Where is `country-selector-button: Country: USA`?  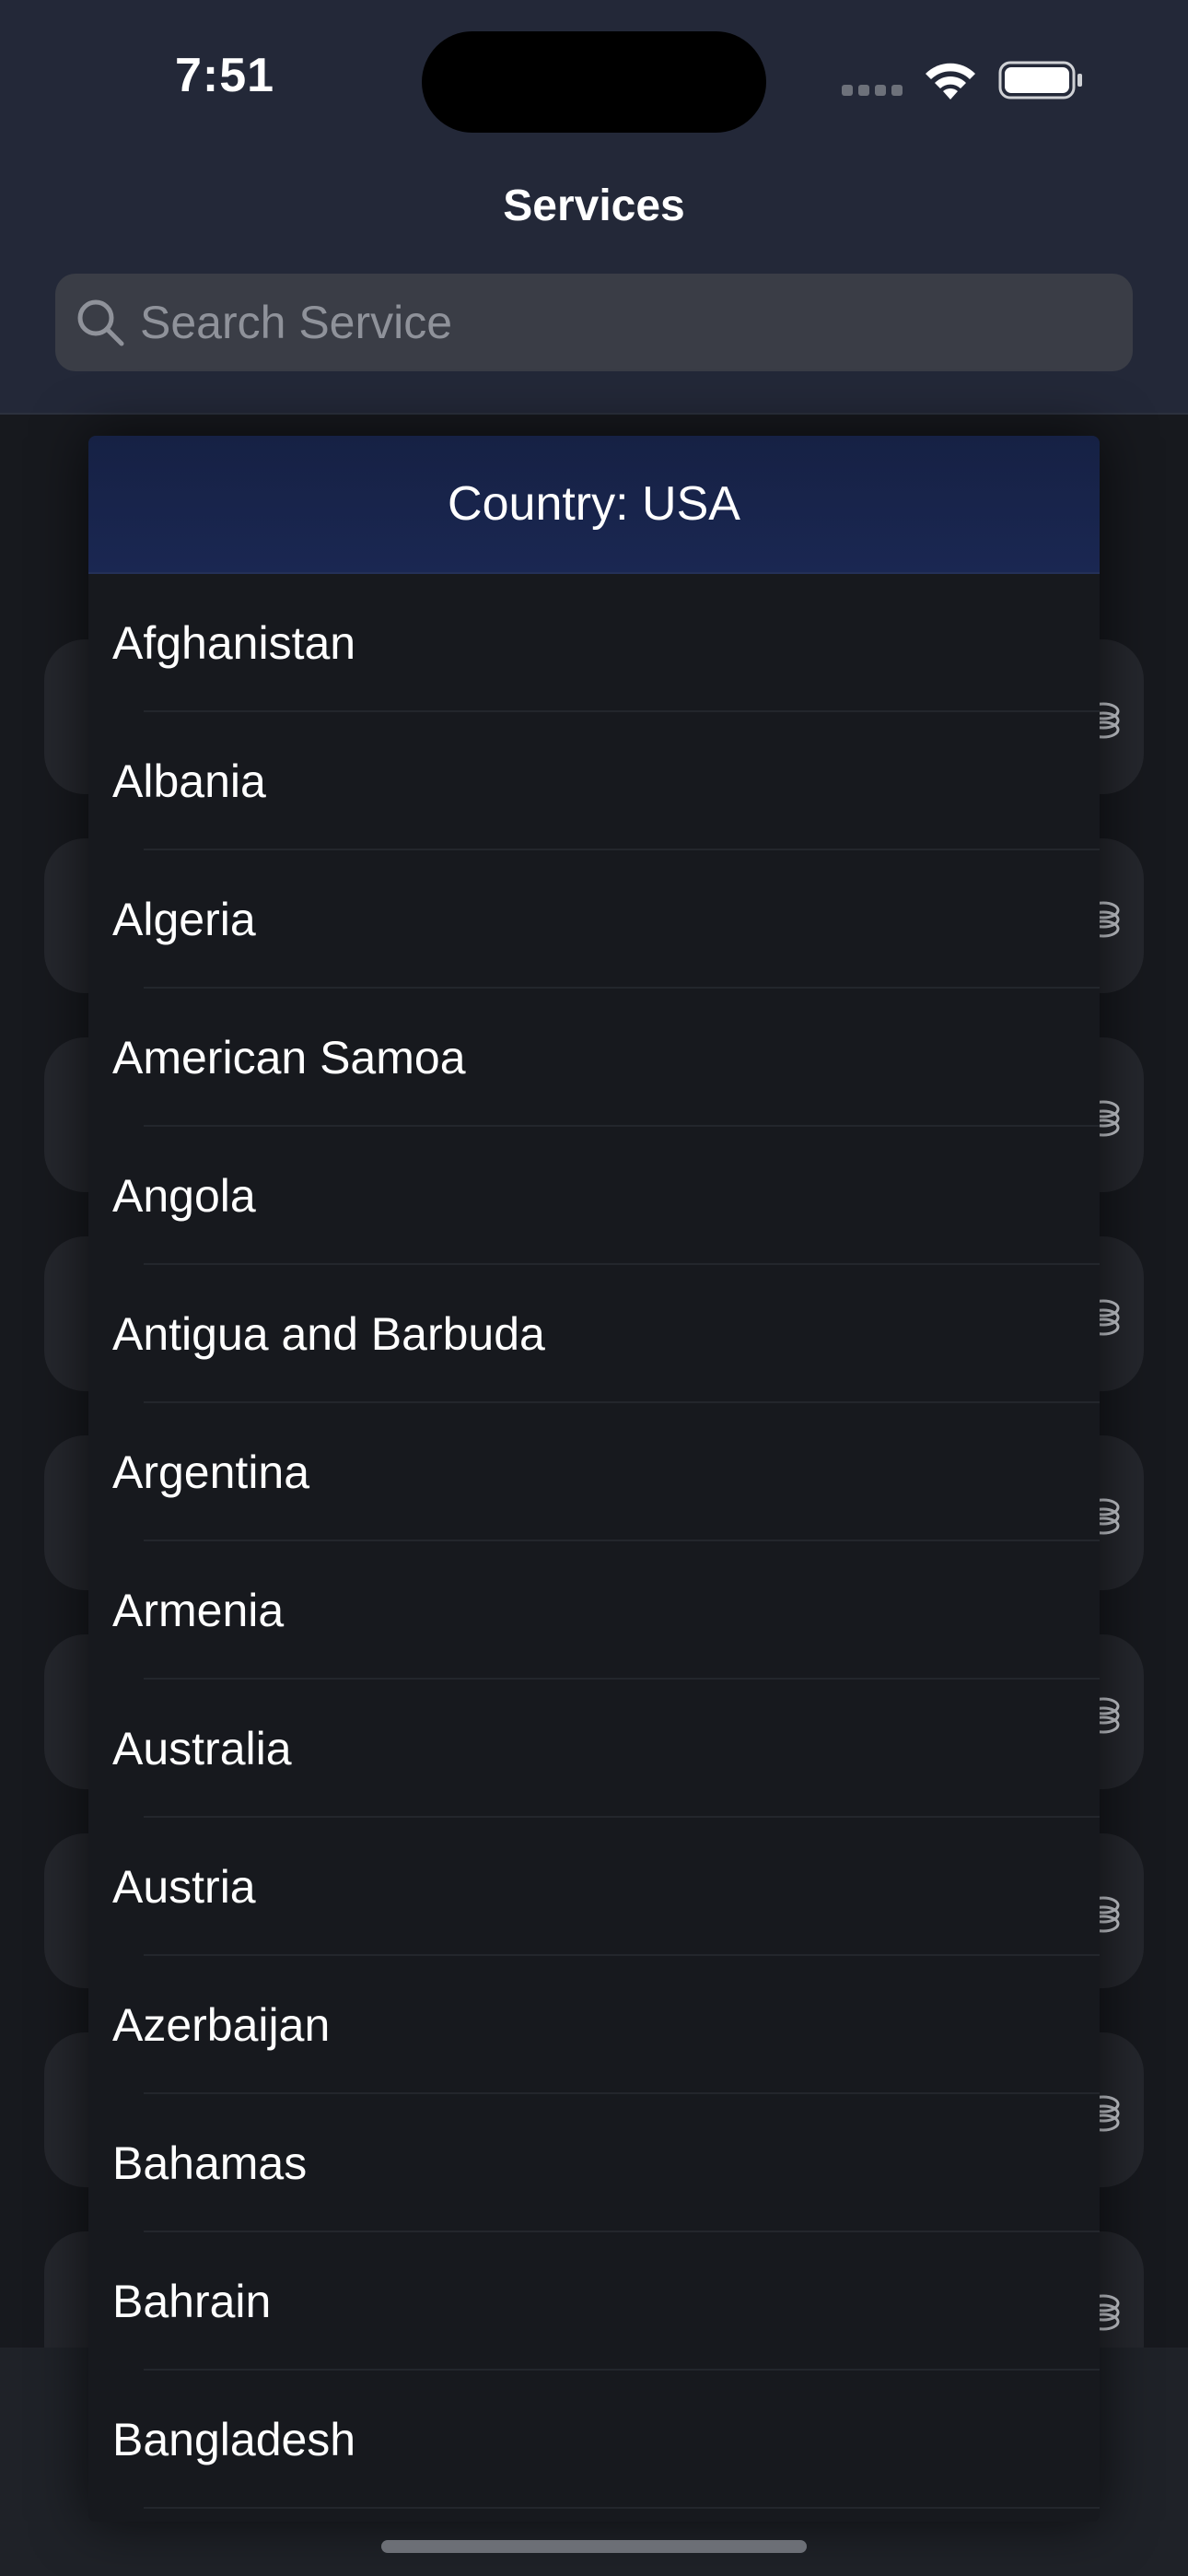
country-selector-button: Country: USA is located at coordinates (594, 505).